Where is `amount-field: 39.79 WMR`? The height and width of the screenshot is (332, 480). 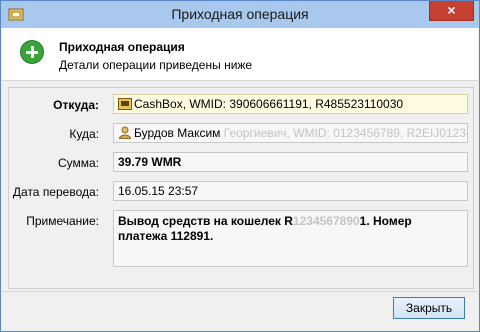 amount-field: 39.79 WMR is located at coordinates (290, 162).